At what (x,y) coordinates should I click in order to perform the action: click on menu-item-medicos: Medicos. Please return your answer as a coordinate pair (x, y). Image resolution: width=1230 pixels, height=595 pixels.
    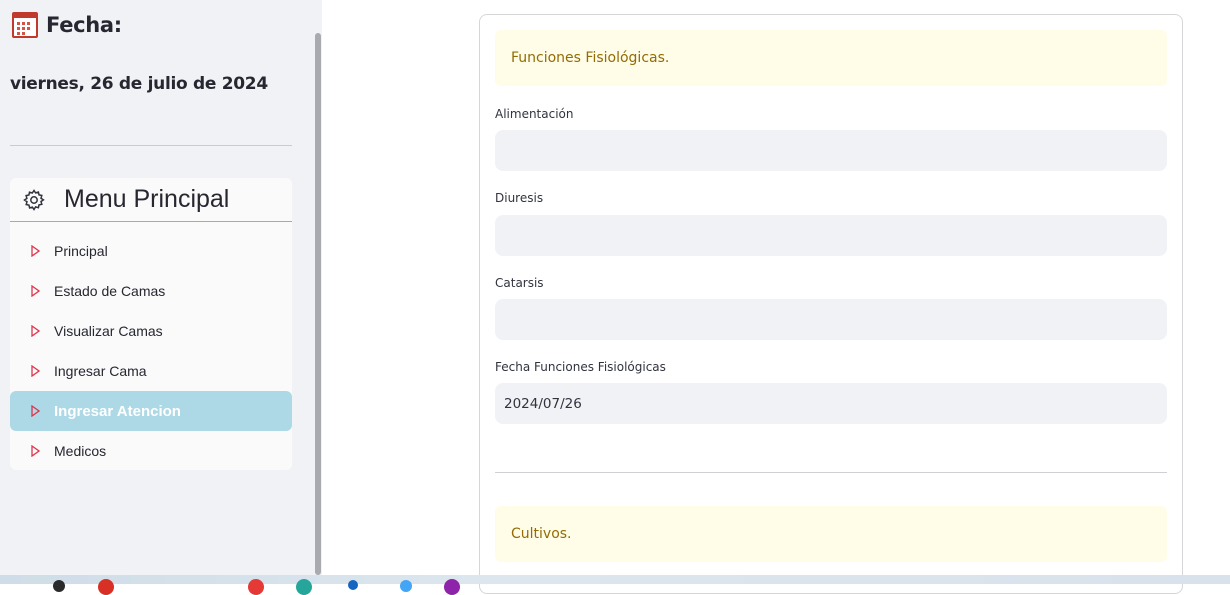
    Looking at the image, I should click on (151, 451).